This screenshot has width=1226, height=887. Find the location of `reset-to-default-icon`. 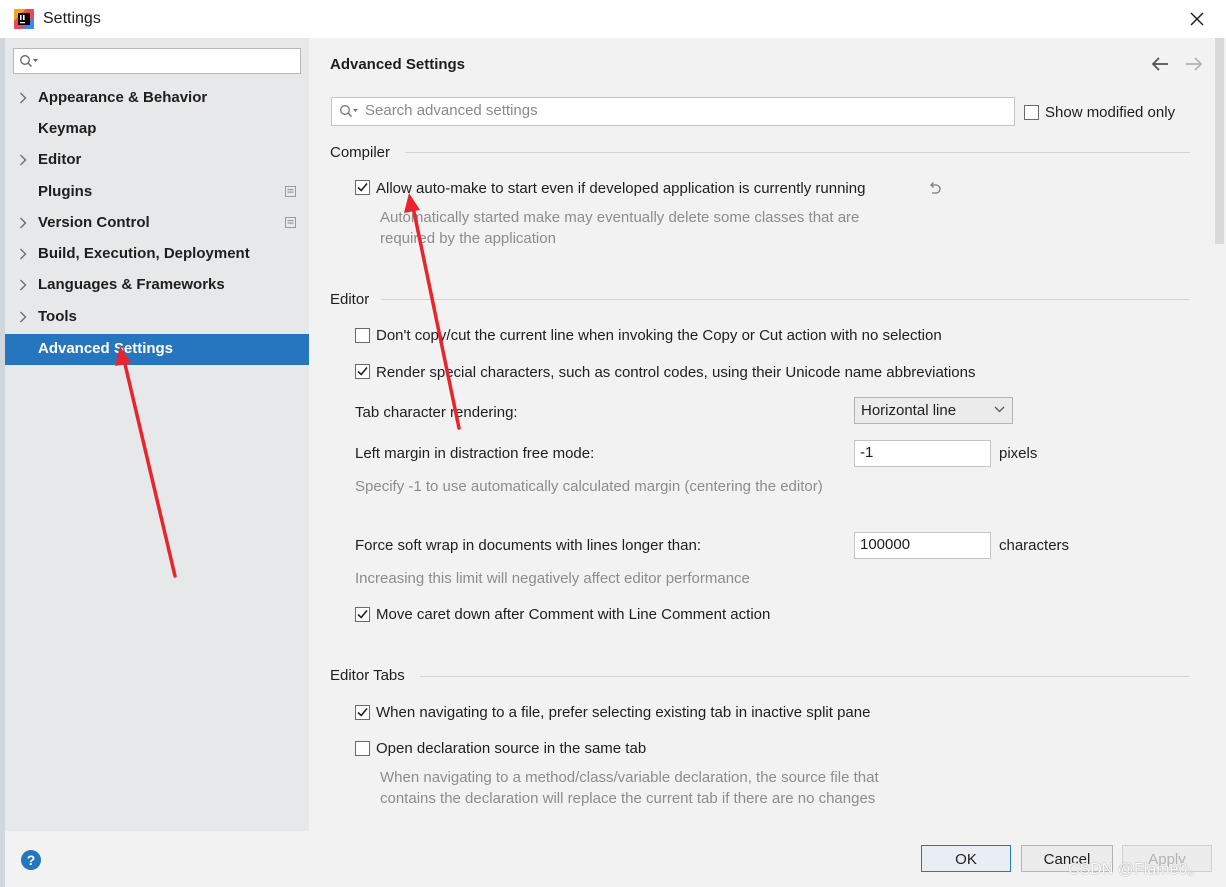

reset-to-default-icon is located at coordinates (934, 188).